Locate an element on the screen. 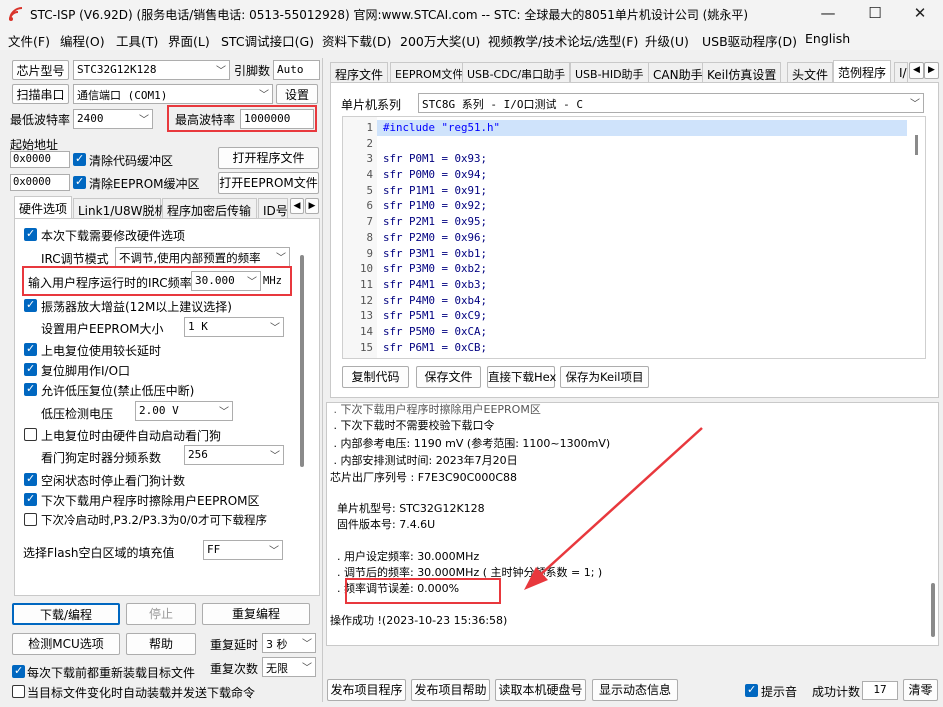 The image size is (943, 707). auto-send-checkbox is located at coordinates (18, 691).